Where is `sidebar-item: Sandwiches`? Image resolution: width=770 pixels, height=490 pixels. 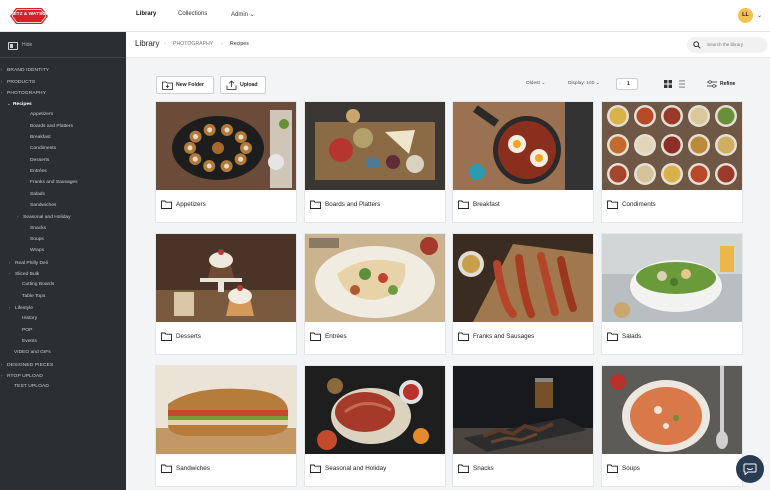
sidebar-item: Sandwiches is located at coordinates (43, 205).